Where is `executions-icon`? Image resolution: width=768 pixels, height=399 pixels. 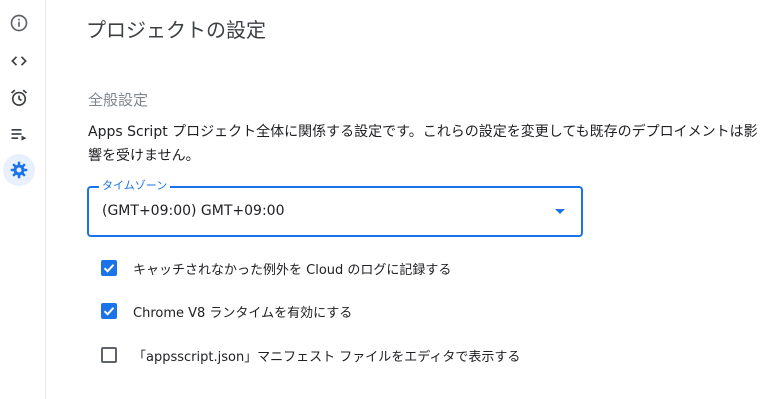
executions-icon is located at coordinates (19, 135).